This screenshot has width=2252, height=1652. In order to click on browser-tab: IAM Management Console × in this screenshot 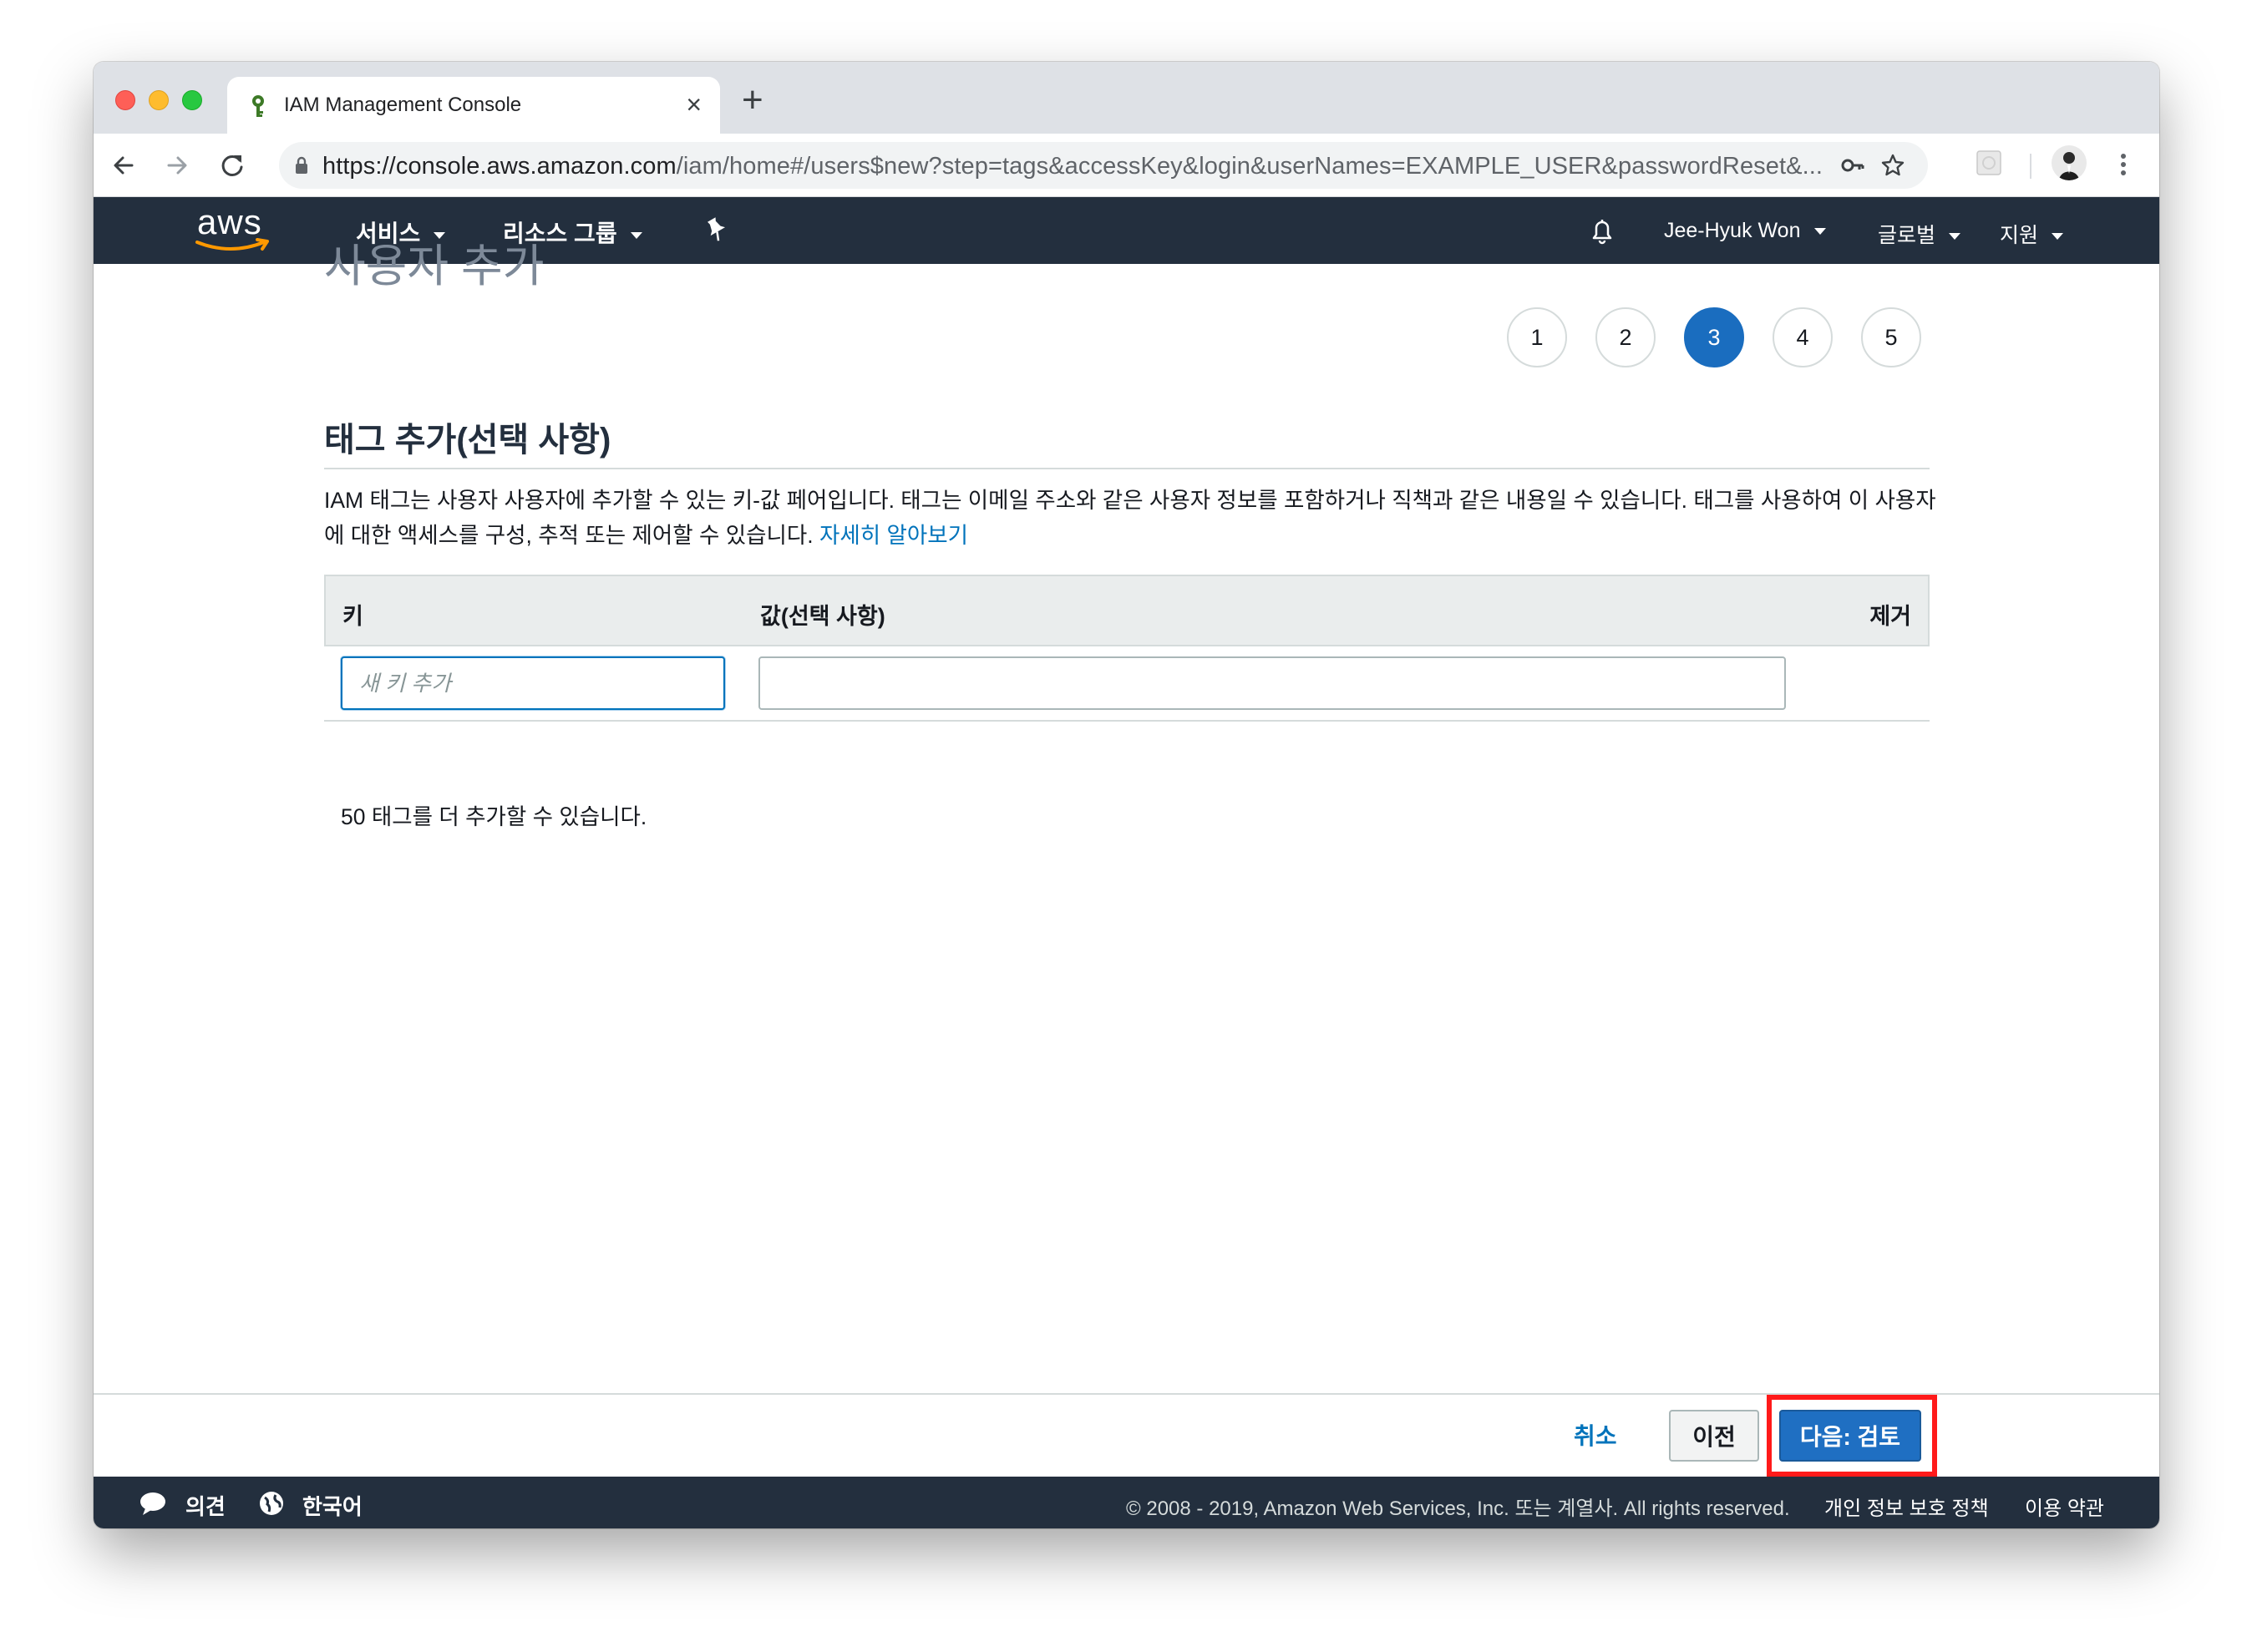, I will do `click(473, 105)`.